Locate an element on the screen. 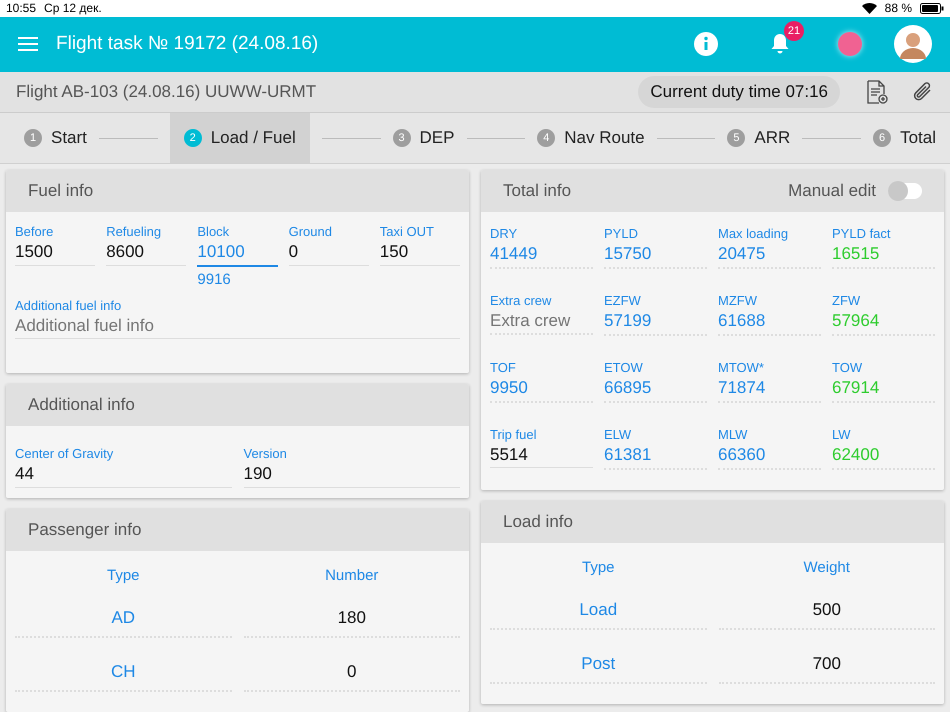  field-value: 61381 is located at coordinates (655, 456).